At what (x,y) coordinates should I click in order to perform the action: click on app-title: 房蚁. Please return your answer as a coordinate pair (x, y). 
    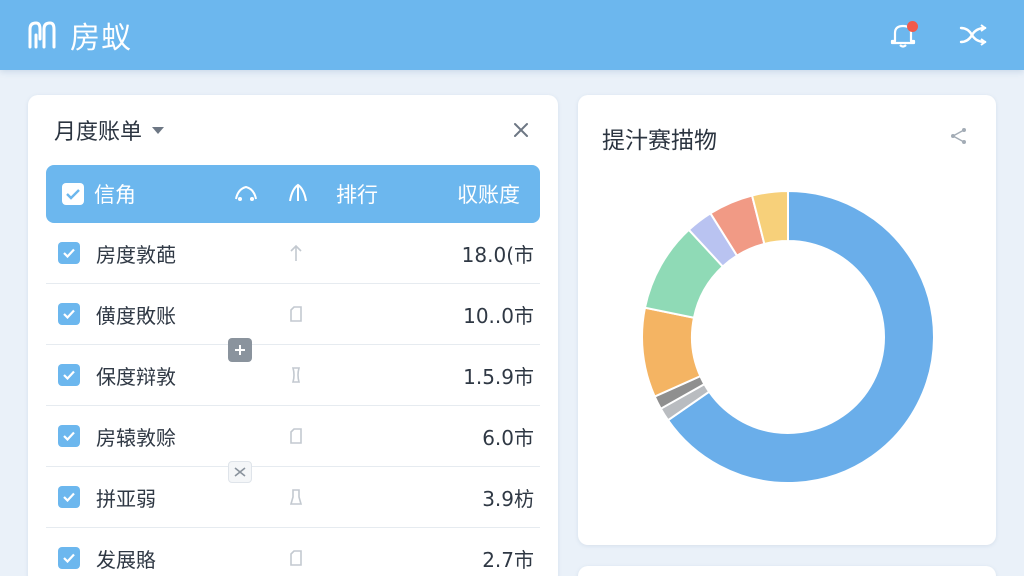
    Looking at the image, I should click on (101, 38).